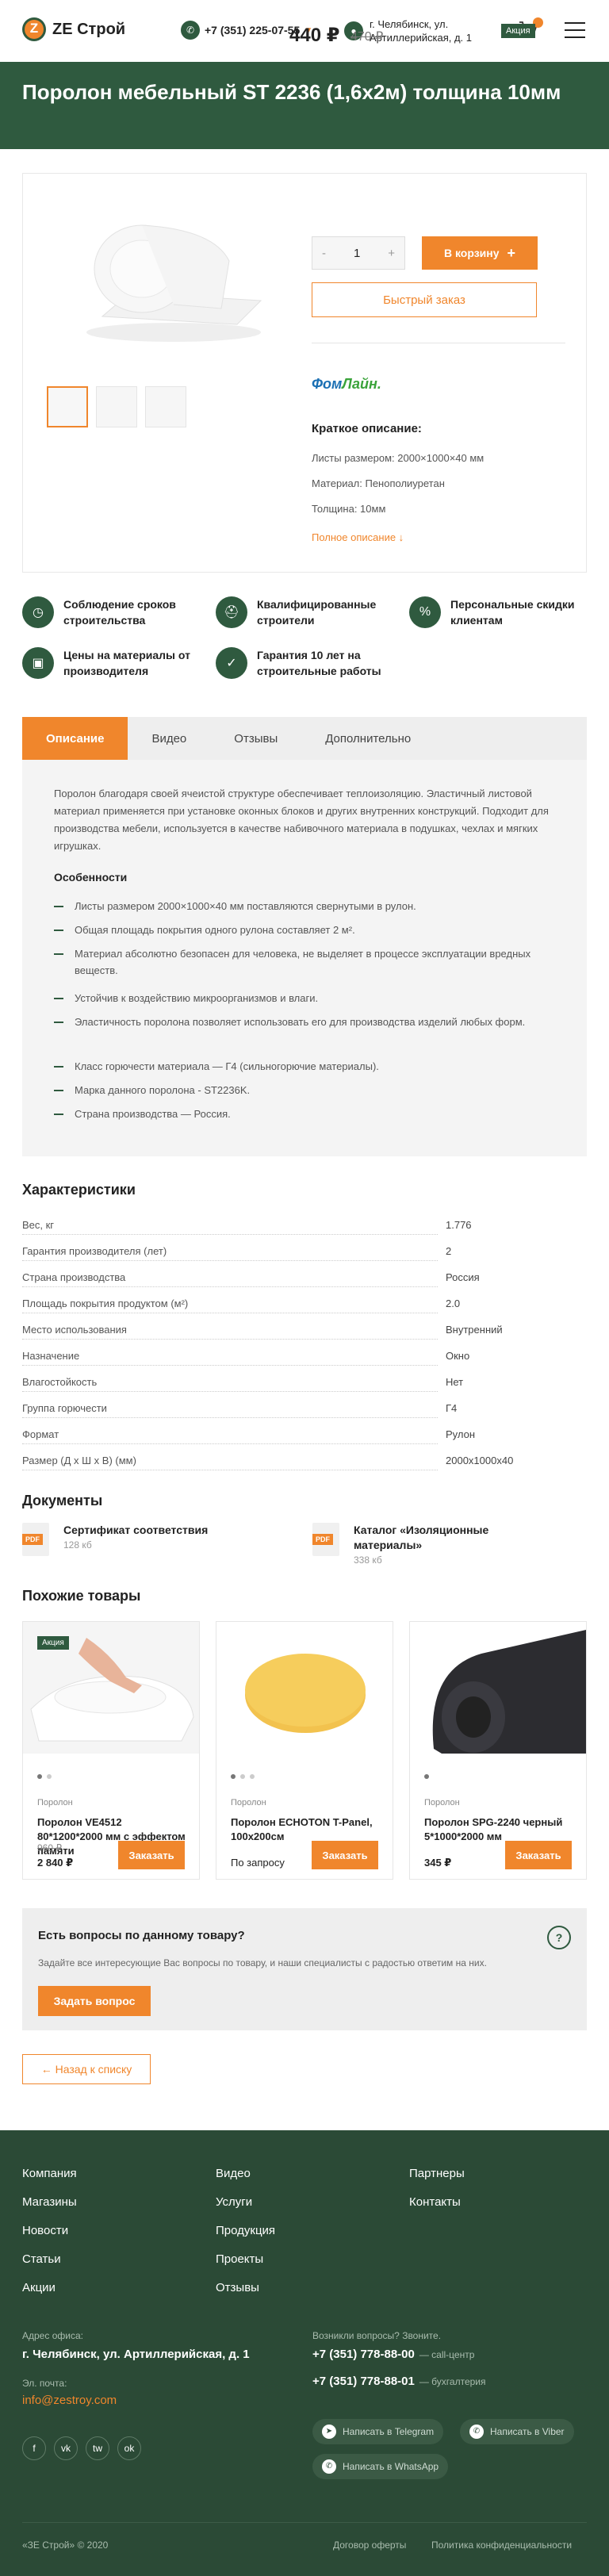 The height and width of the screenshot is (2576, 609). I want to click on documents-title: Документы, so click(62, 1501).